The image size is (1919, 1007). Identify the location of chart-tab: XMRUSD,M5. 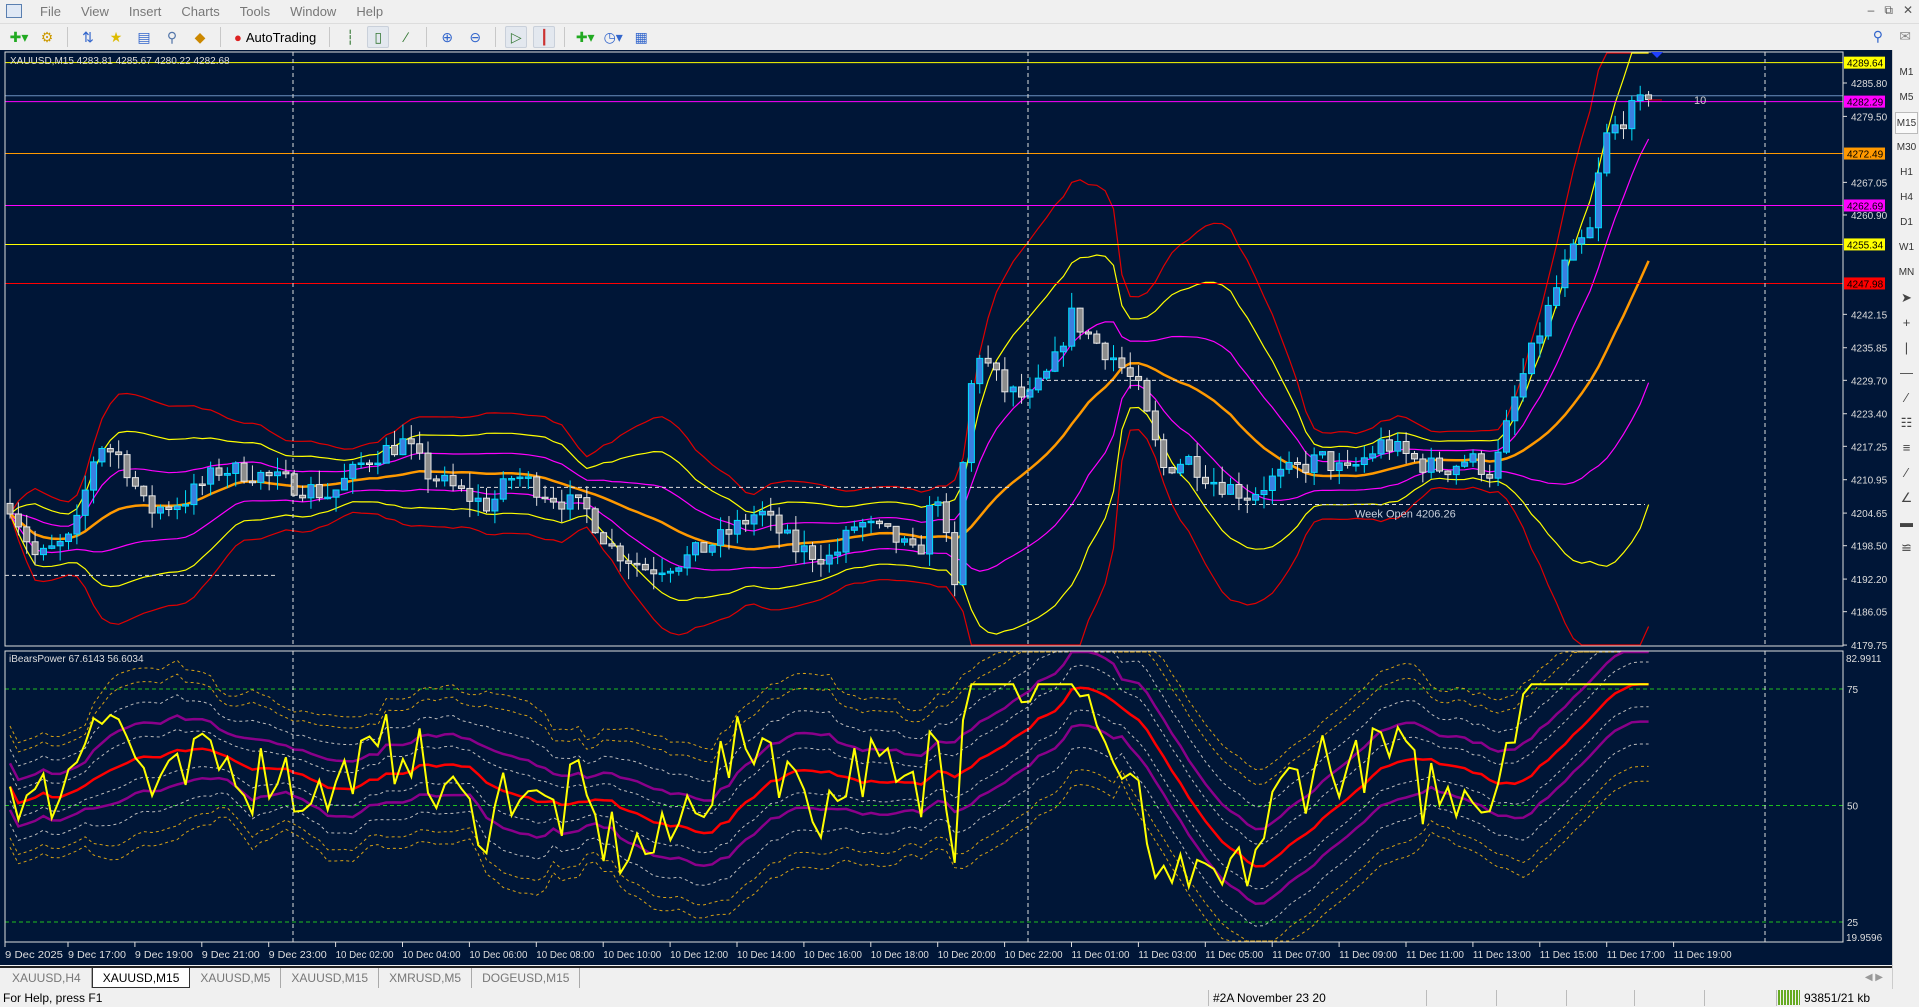
(426, 978).